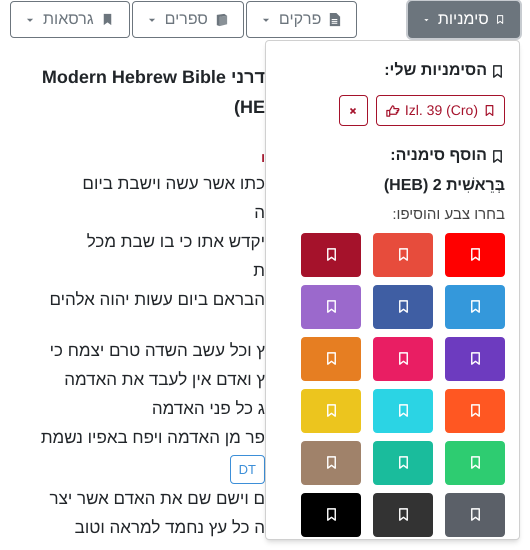 Image resolution: width=530 pixels, height=550 pixels. I want to click on bible-title: Modern Hebrew Bible דרני, so click(153, 77).